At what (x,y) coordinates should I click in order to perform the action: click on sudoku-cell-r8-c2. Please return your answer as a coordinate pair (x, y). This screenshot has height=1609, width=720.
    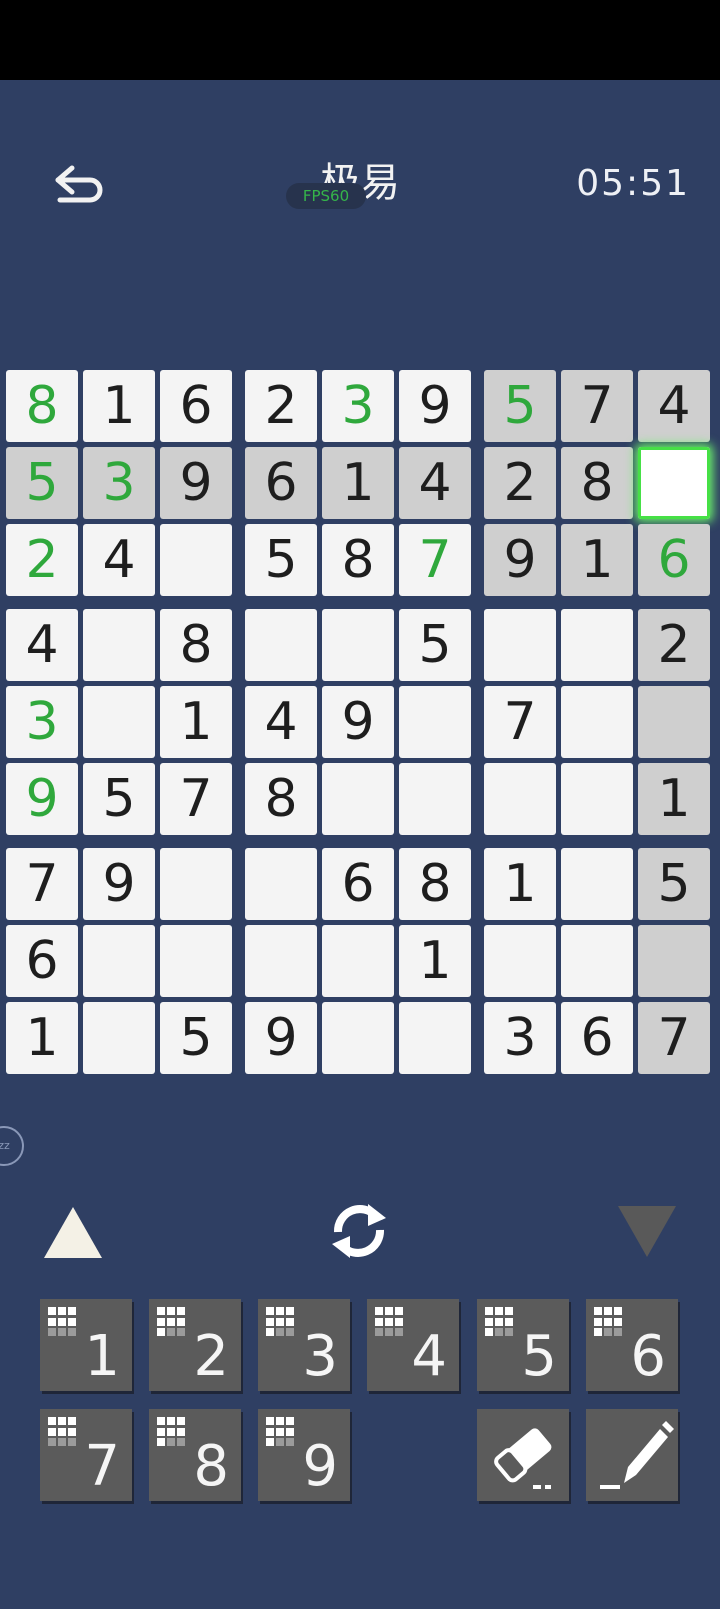
    Looking at the image, I should click on (119, 961).